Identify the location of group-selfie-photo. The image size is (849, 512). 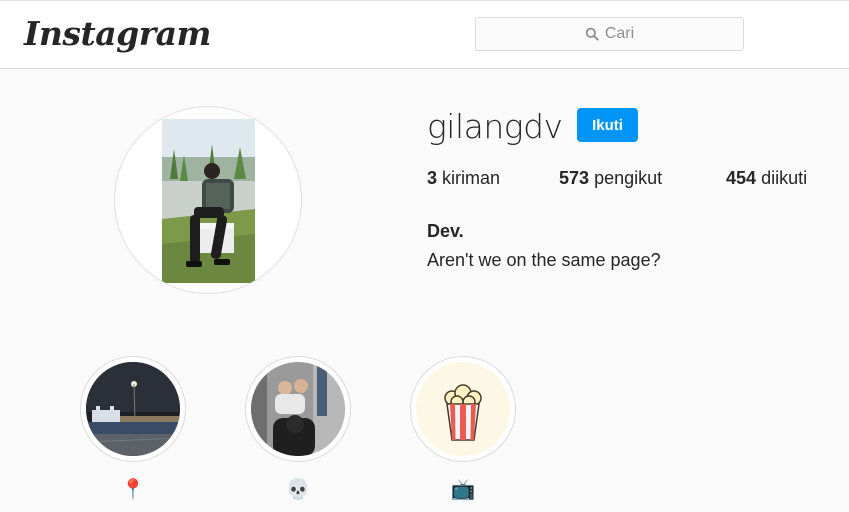
(298, 409).